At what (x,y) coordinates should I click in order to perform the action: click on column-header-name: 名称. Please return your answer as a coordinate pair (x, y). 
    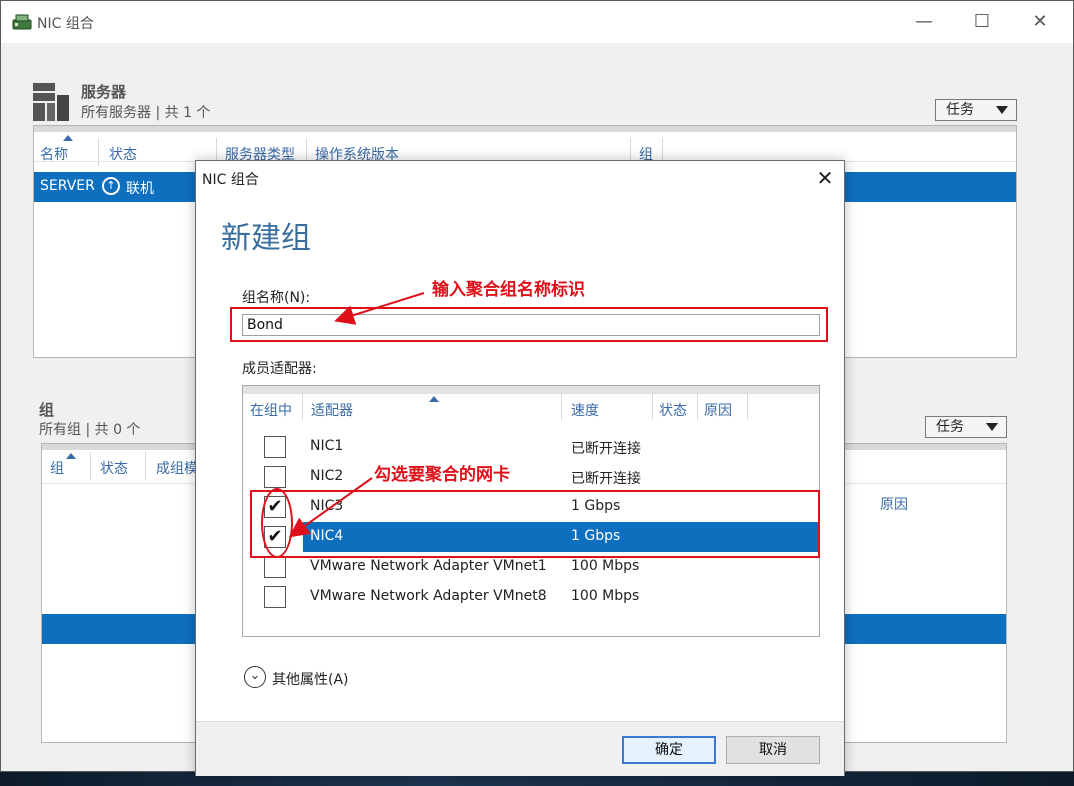
    Looking at the image, I should click on (54, 154).